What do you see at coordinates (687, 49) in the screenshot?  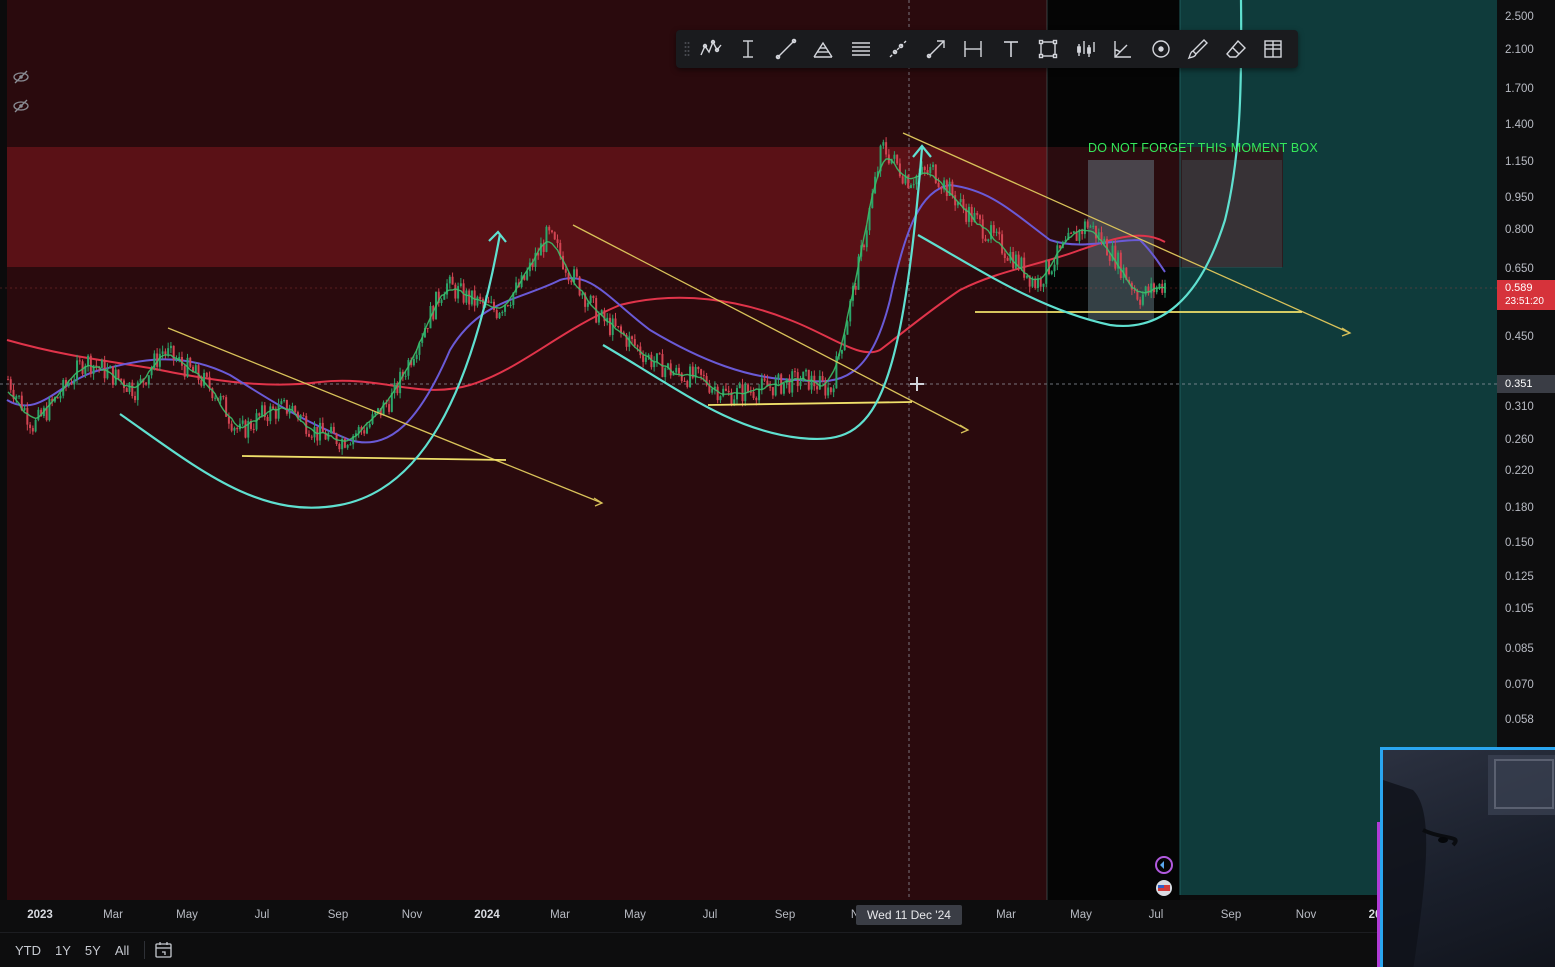 I see `drag-handle-icon` at bounding box center [687, 49].